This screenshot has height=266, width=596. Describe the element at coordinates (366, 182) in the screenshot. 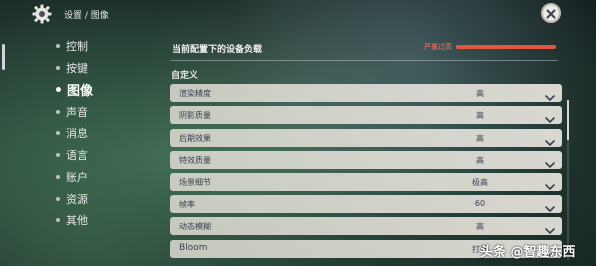

I see `setting-row-scene-detail: 场景细节 极高` at that location.